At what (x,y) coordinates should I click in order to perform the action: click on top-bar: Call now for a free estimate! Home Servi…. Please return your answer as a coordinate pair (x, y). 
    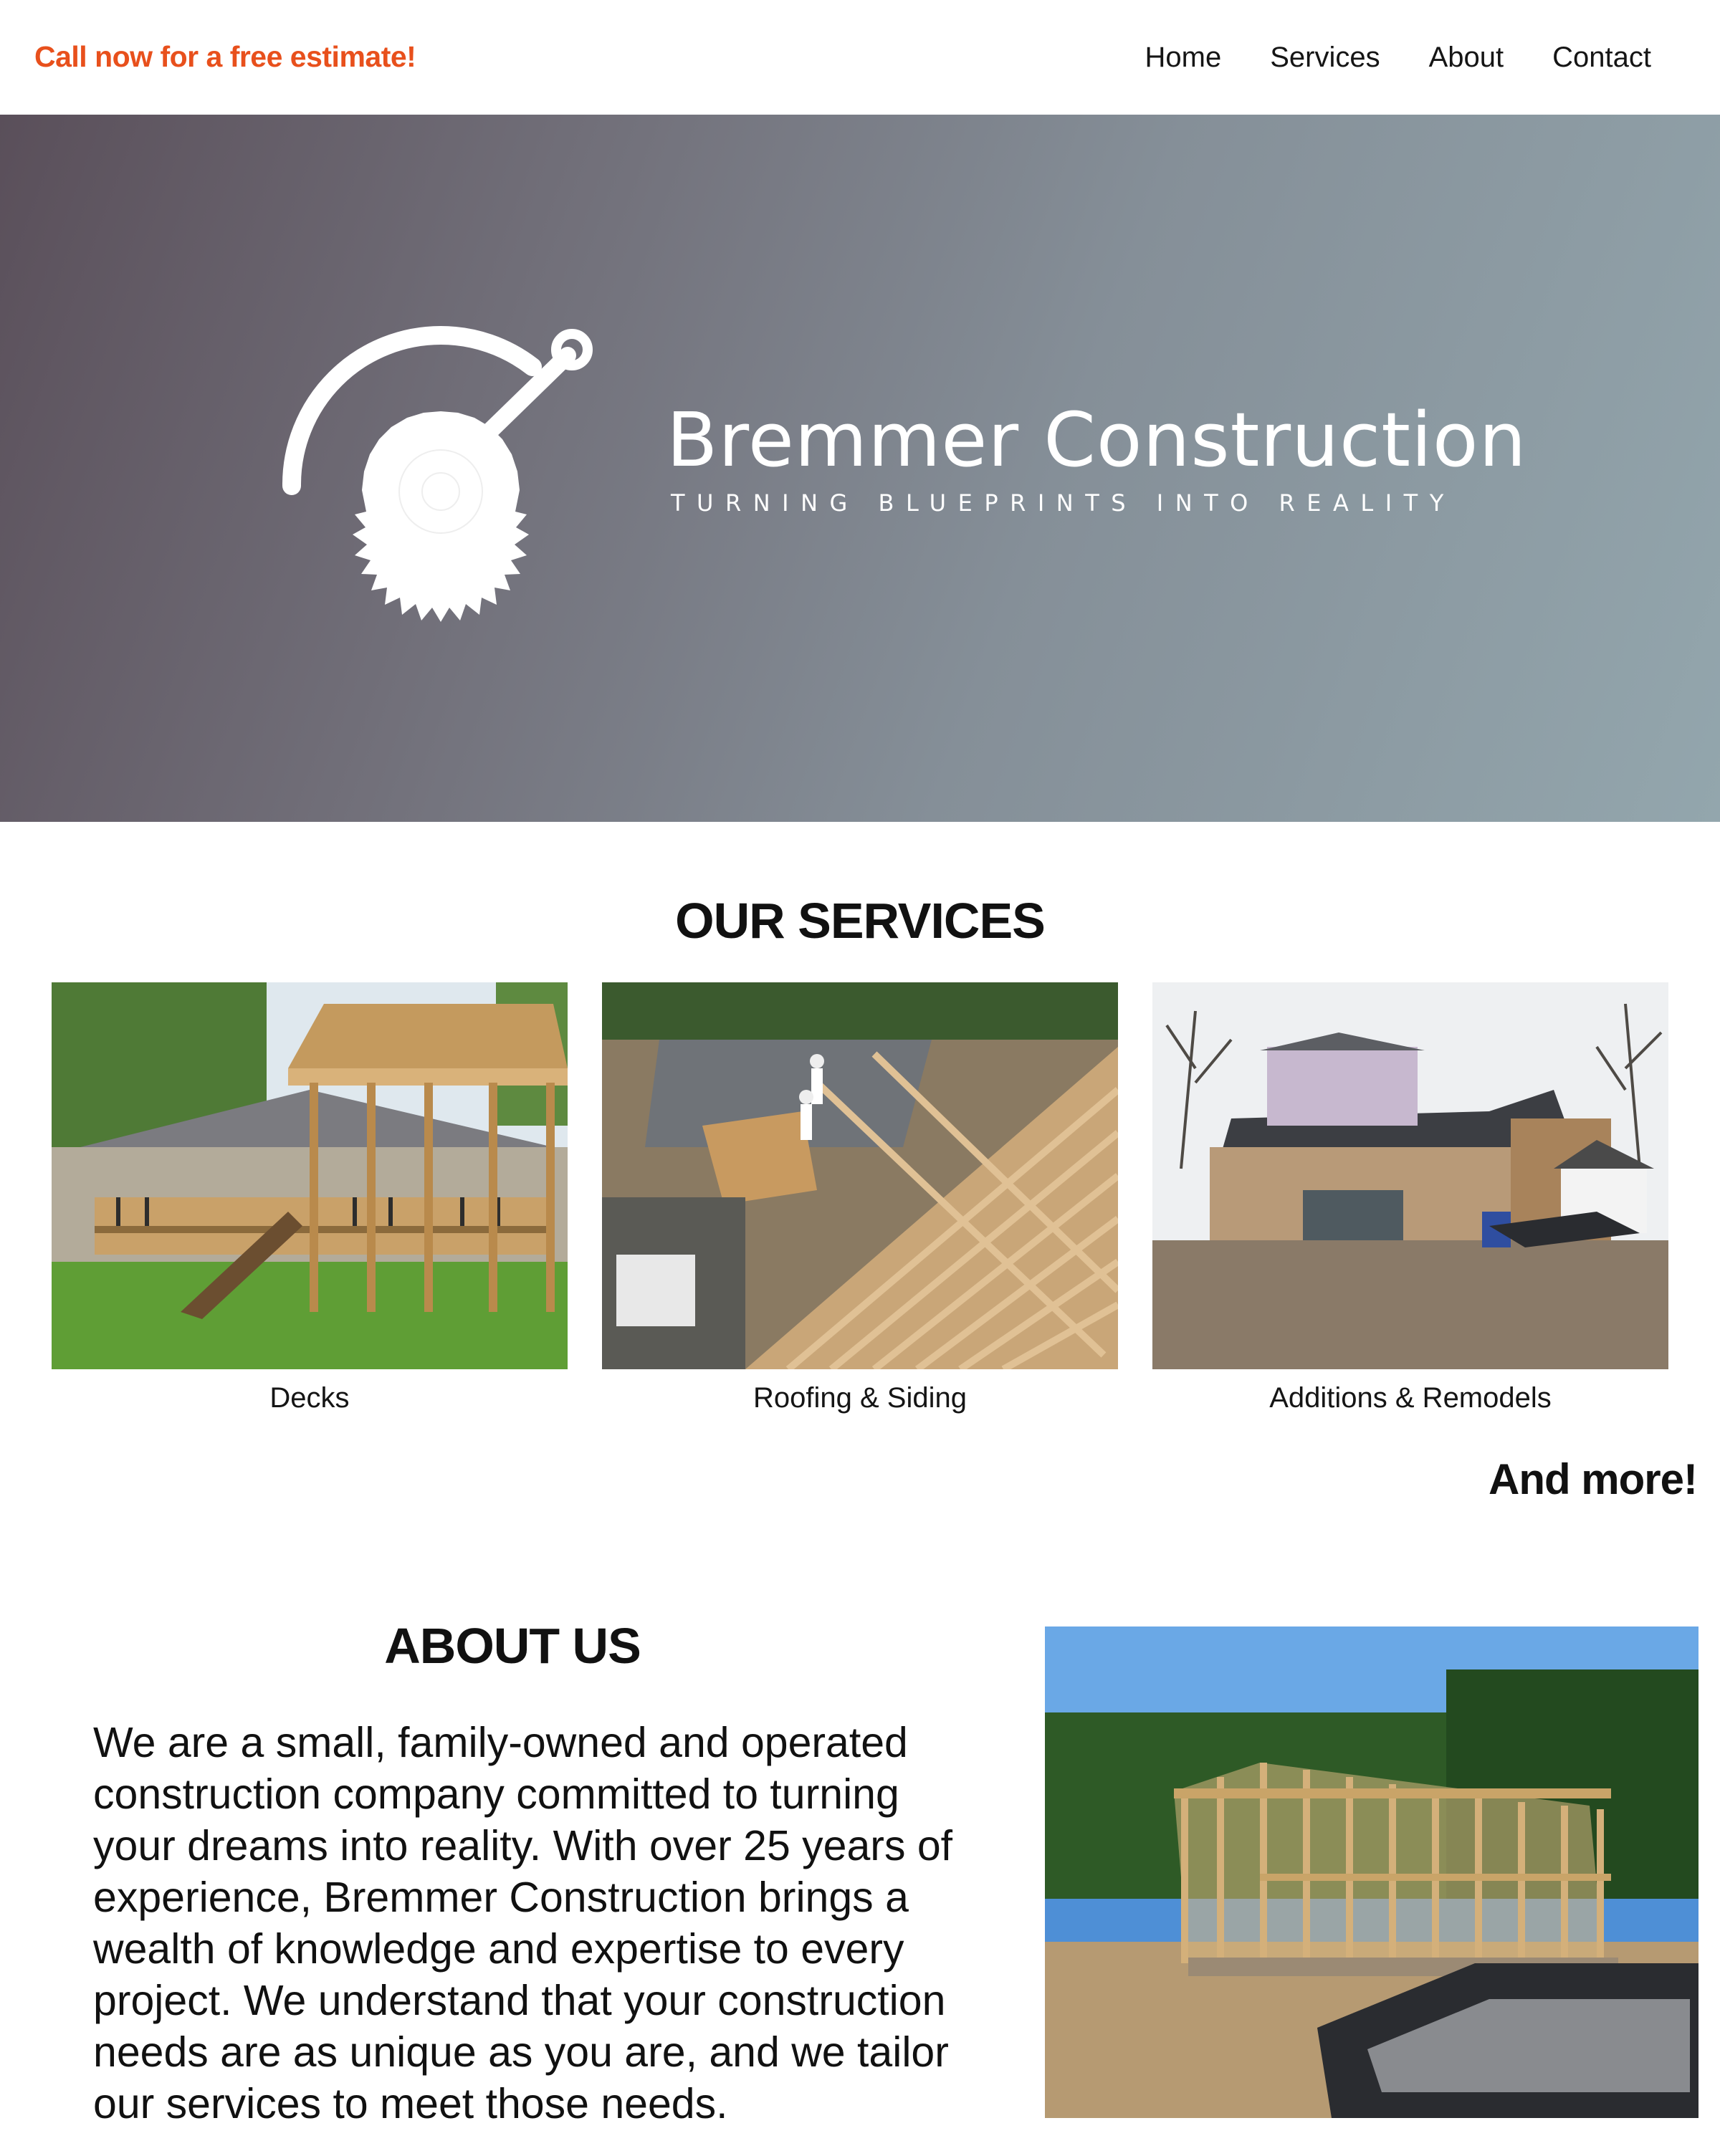
    Looking at the image, I should click on (860, 57).